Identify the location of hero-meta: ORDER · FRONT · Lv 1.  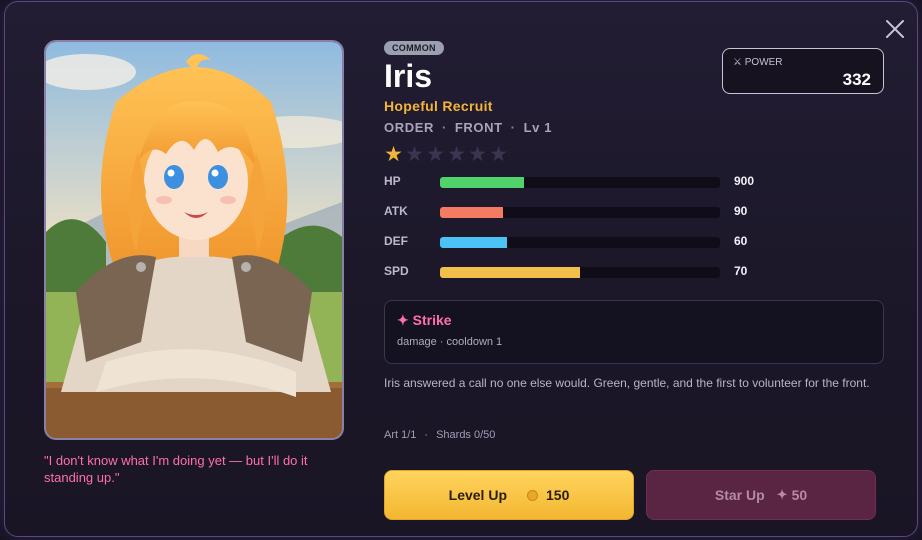
(468, 127).